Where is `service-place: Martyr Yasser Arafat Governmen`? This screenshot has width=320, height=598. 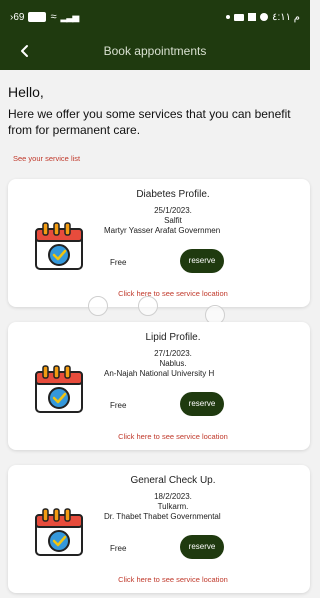
service-place: Martyr Yasser Arafat Governmen is located at coordinates (162, 230).